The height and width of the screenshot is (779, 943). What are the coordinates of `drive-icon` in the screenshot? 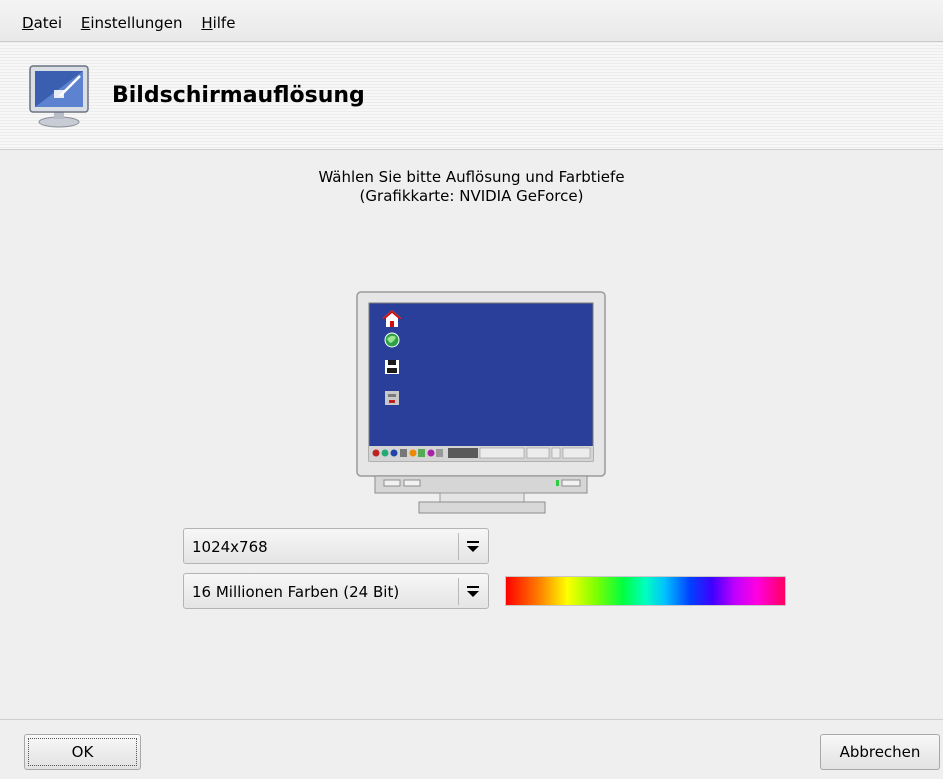 It's located at (392, 398).